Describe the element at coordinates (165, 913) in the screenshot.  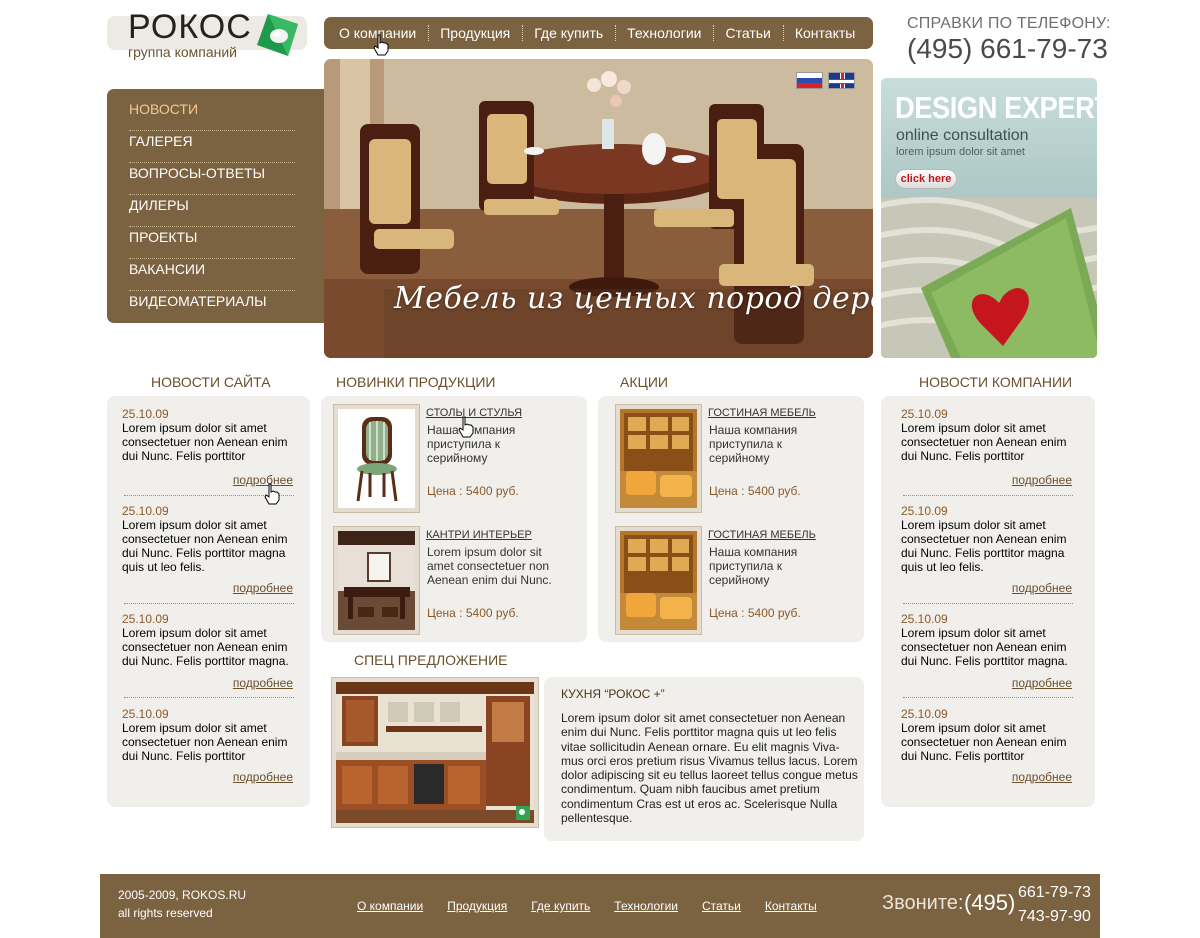
I see `footer-rights-line: all rights reserved` at that location.